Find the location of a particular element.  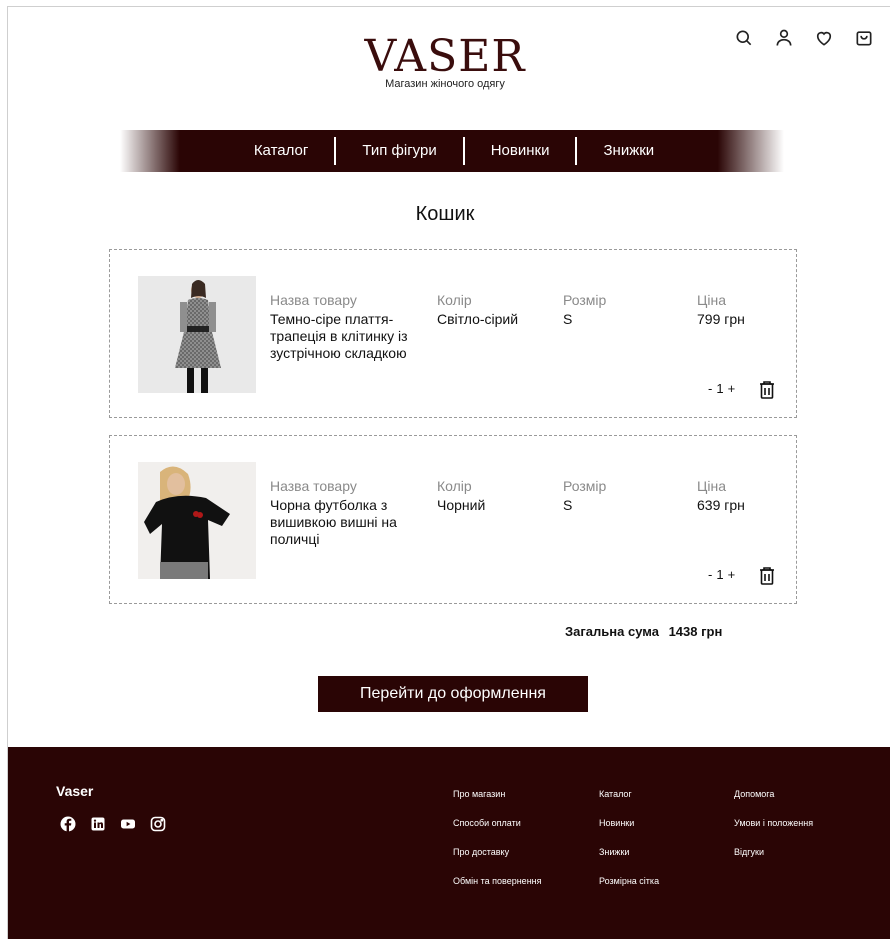

product-price: 639 грн is located at coordinates (721, 505).